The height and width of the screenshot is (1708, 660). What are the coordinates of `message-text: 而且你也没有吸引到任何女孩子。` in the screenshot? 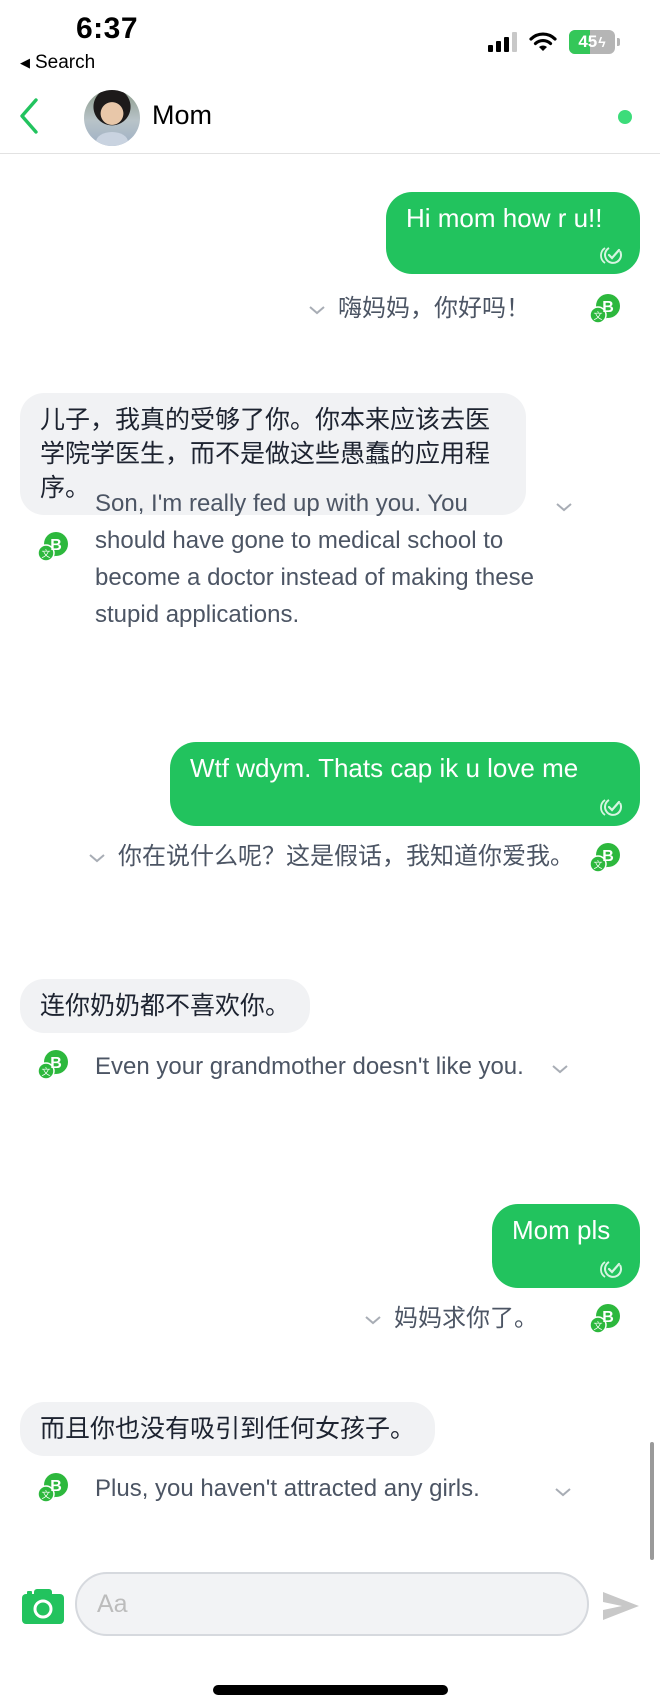 It's located at (228, 1429).